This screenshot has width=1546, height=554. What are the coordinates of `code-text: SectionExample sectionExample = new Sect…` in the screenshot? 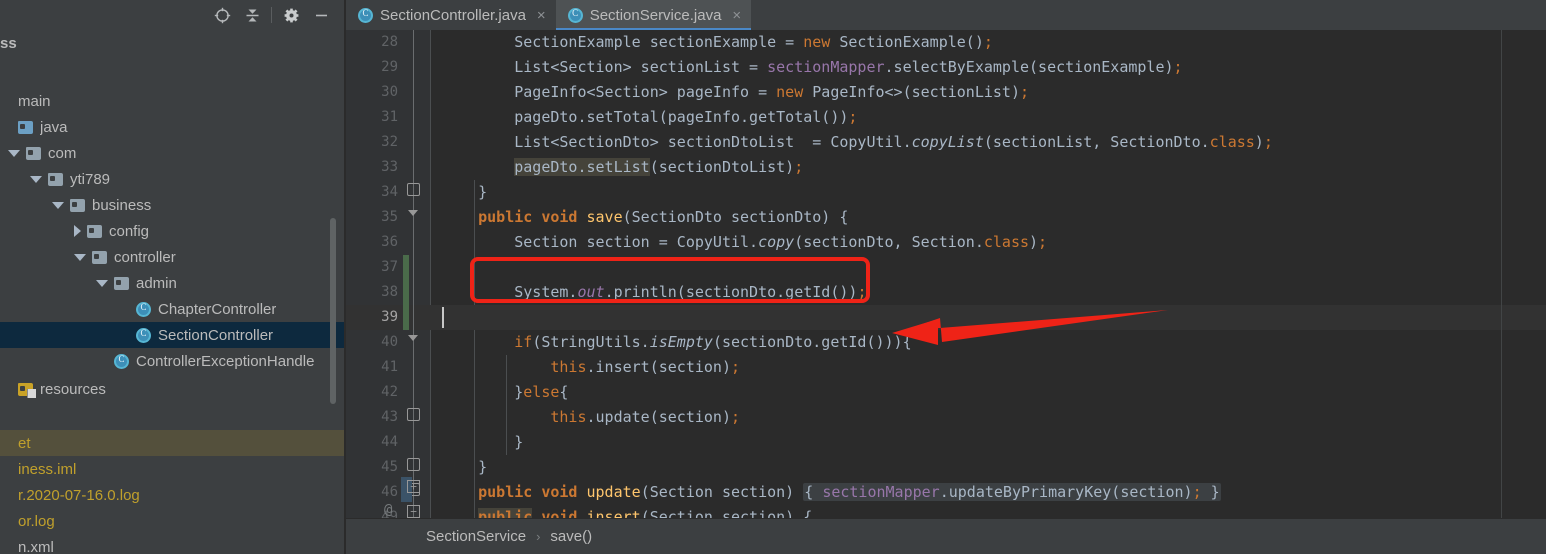 It's located at (717, 42).